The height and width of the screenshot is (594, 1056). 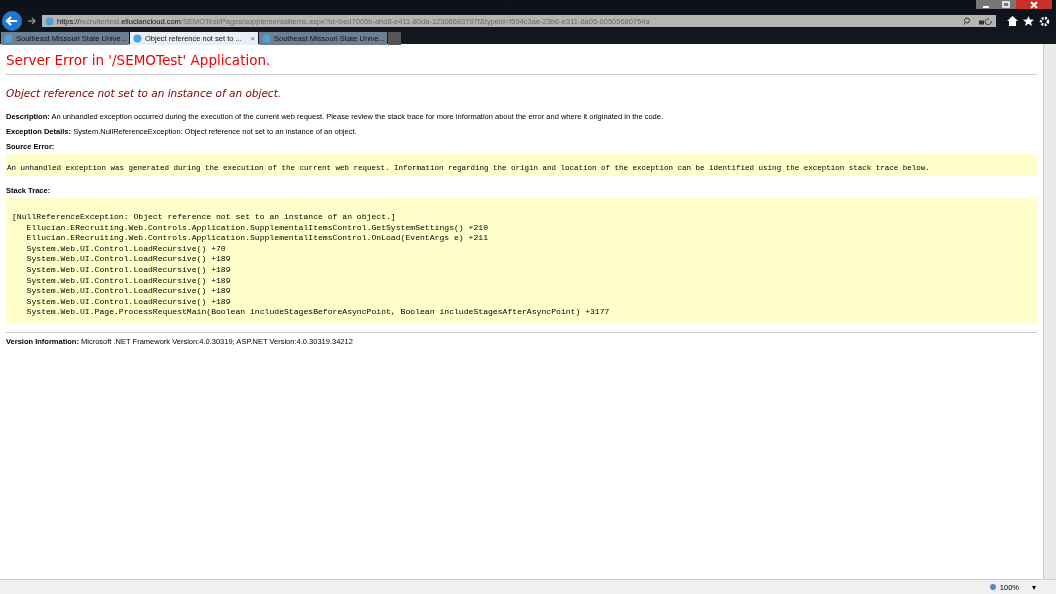 What do you see at coordinates (32, 21) in the screenshot?
I see `forward-icon` at bounding box center [32, 21].